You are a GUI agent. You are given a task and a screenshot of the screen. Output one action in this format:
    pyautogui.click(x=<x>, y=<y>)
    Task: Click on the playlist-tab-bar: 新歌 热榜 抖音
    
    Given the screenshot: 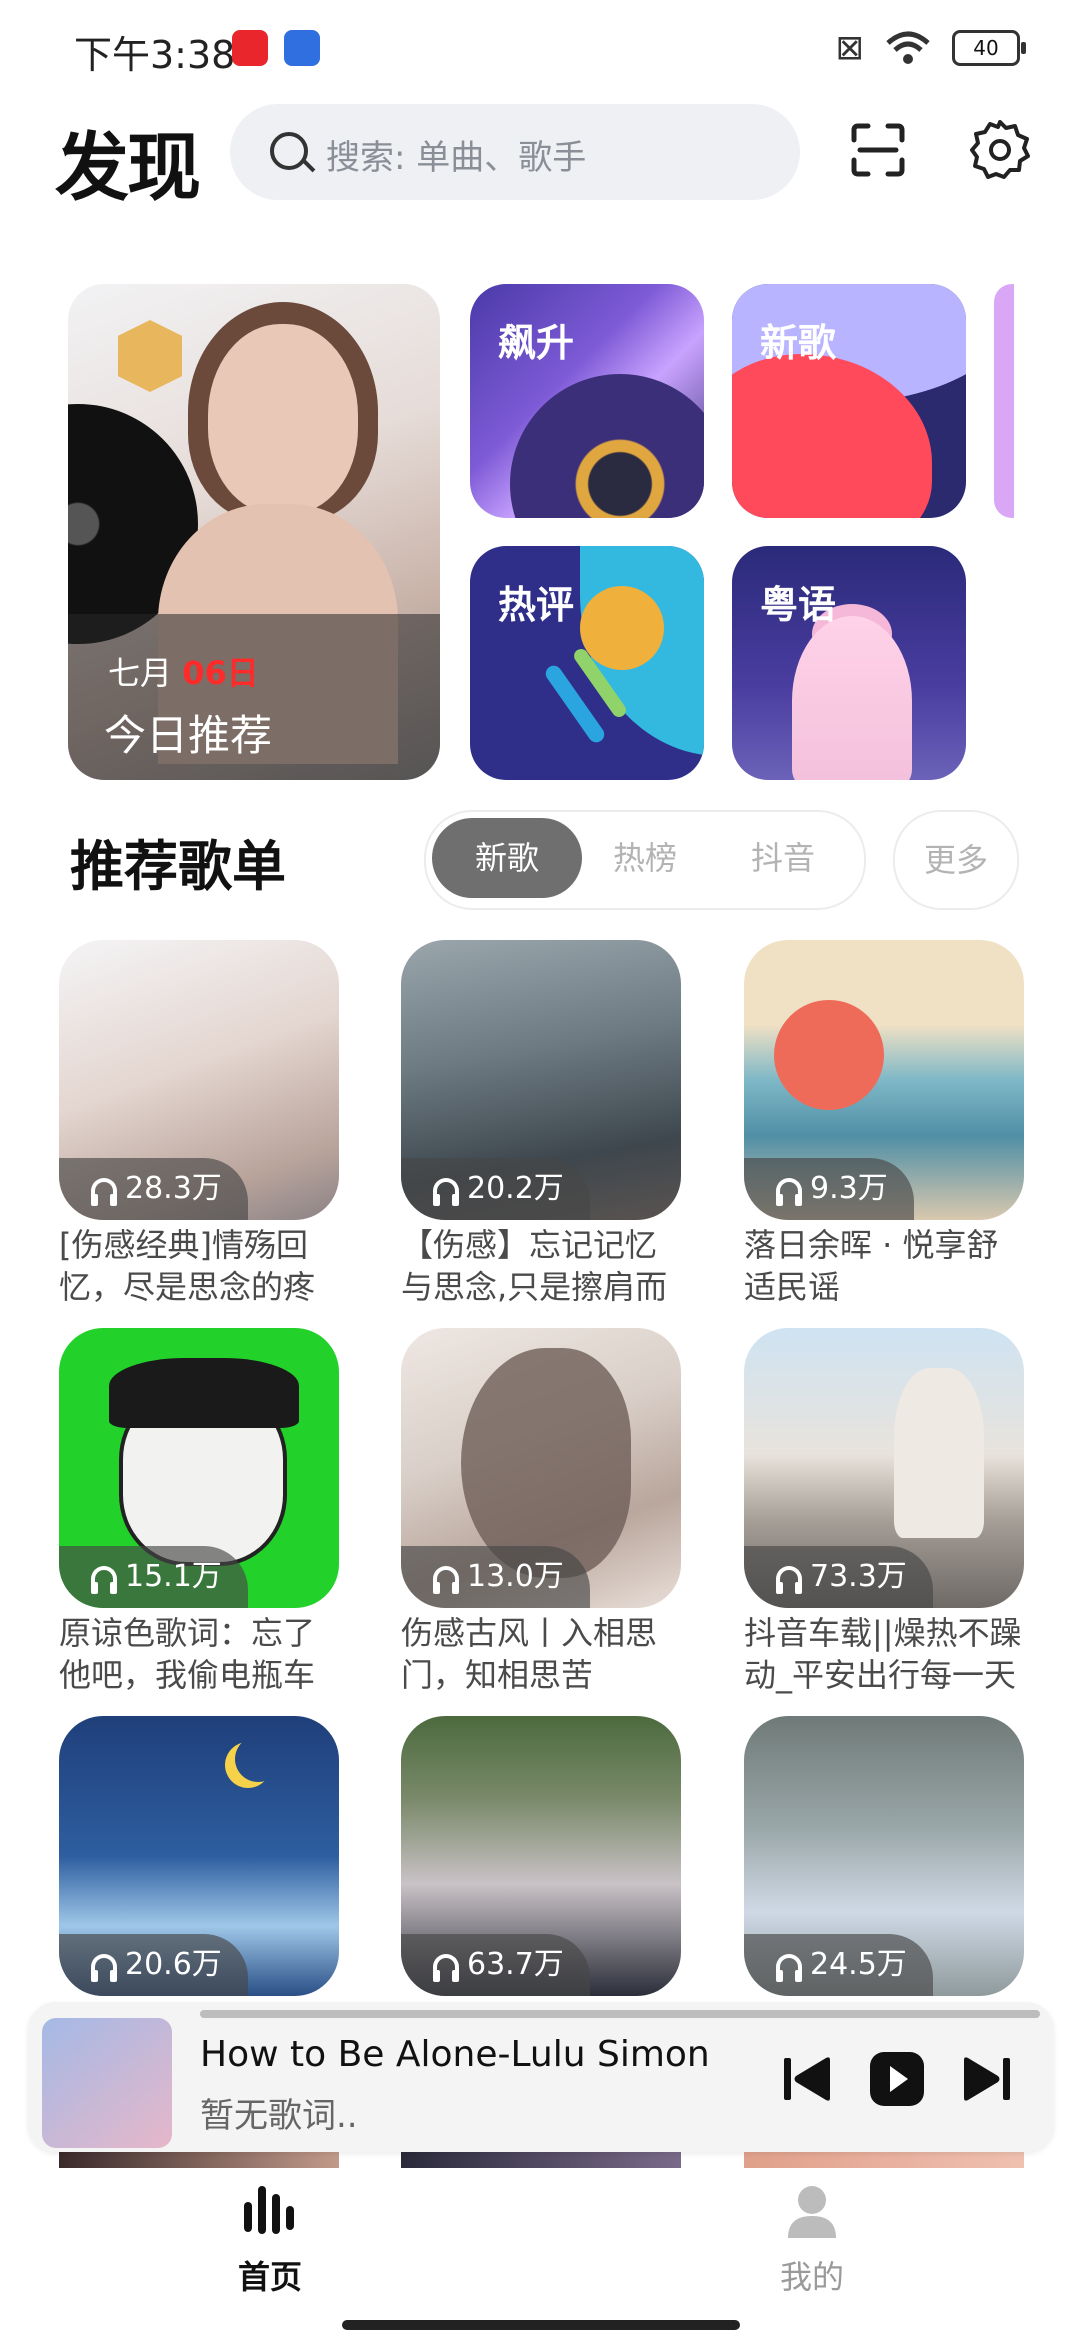 What is the action you would take?
    pyautogui.click(x=645, y=860)
    